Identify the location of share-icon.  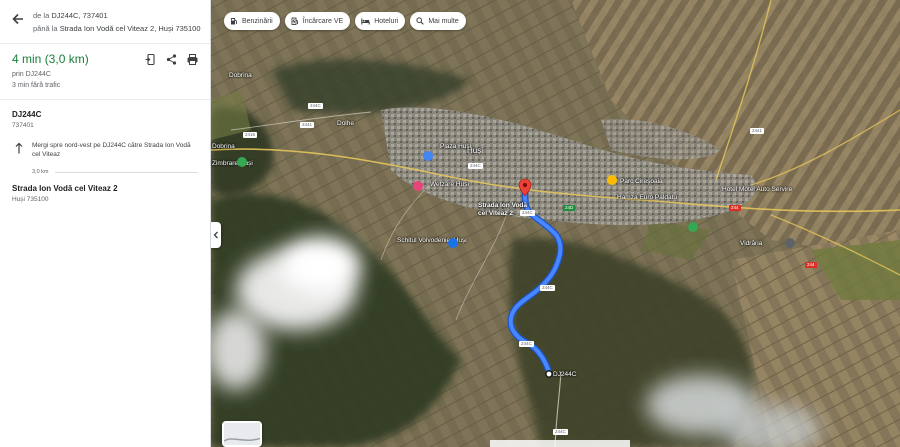
(171, 58).